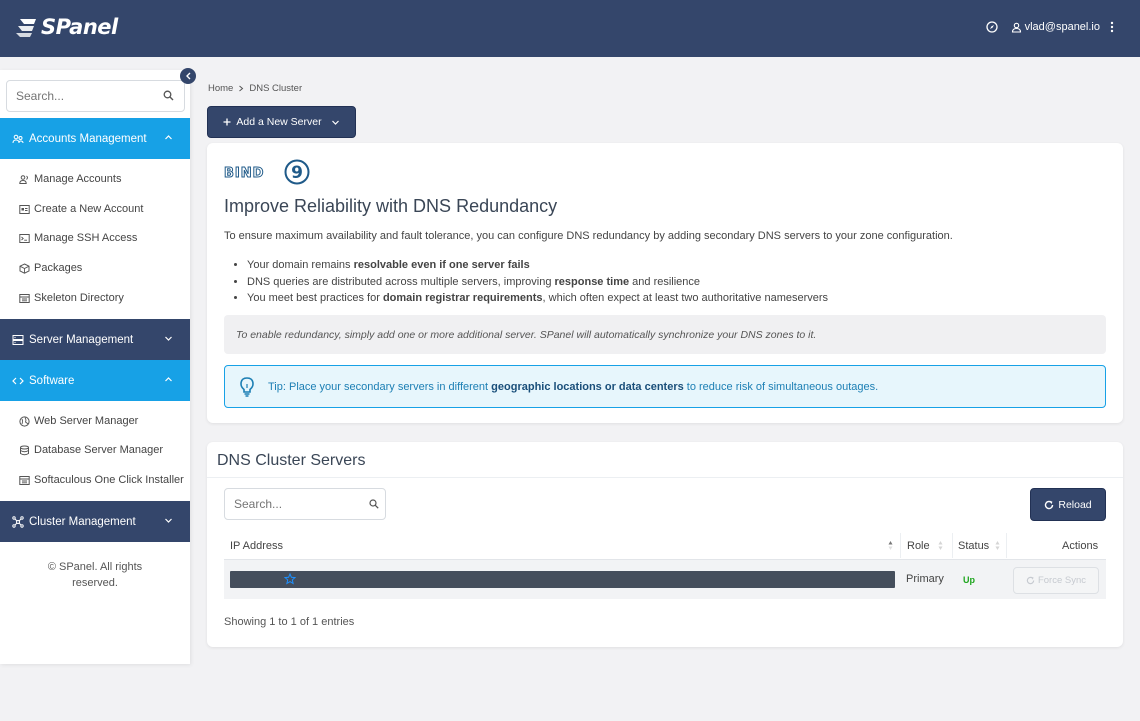  I want to click on server-icon, so click(18, 340).